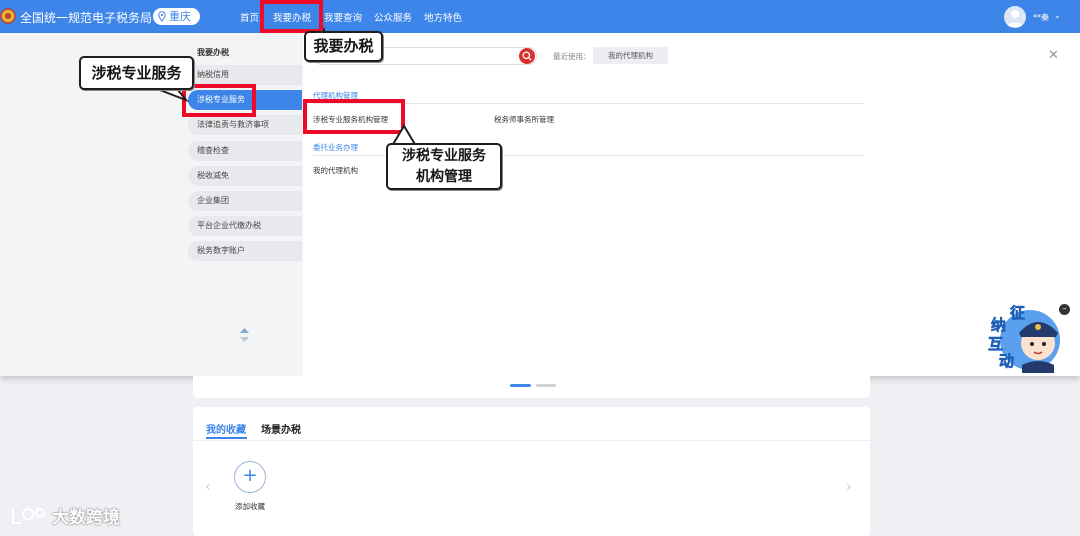 The height and width of the screenshot is (536, 1080). I want to click on chevron-left-icon: ‹, so click(208, 487).